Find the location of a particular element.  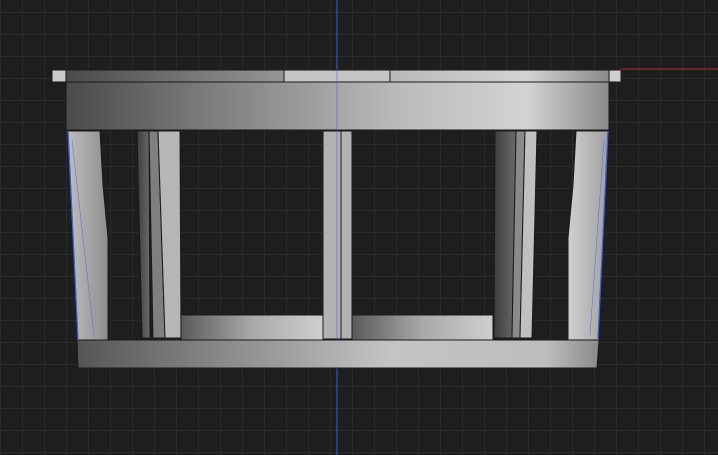

bottom-ring is located at coordinates (338, 354).